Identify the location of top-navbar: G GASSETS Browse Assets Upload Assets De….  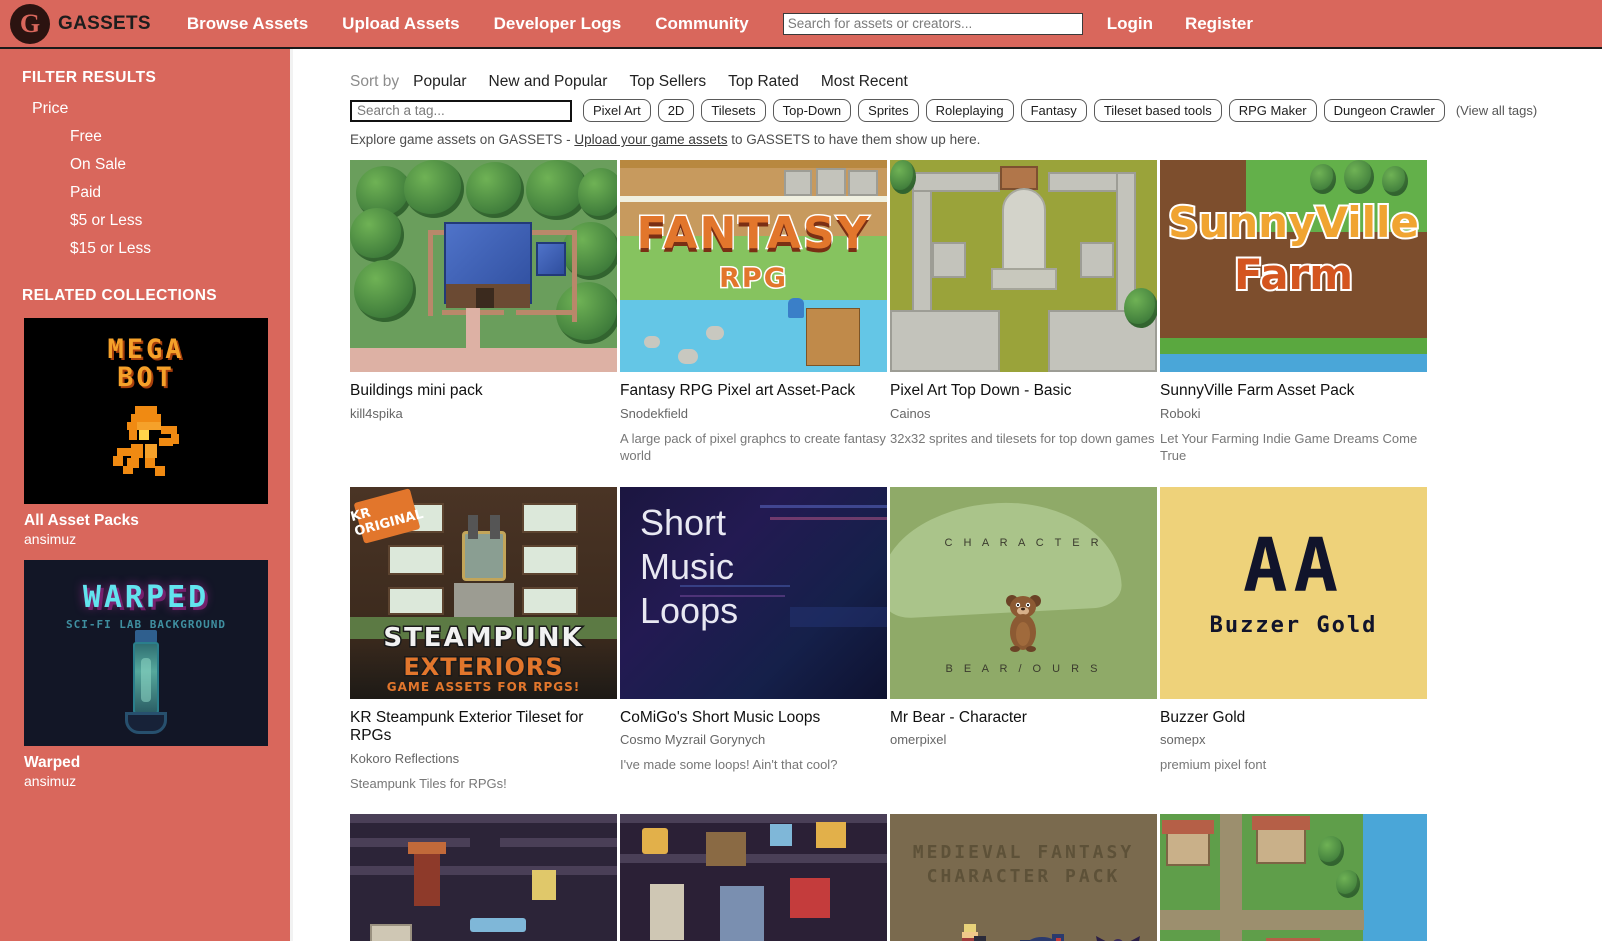
(801, 24).